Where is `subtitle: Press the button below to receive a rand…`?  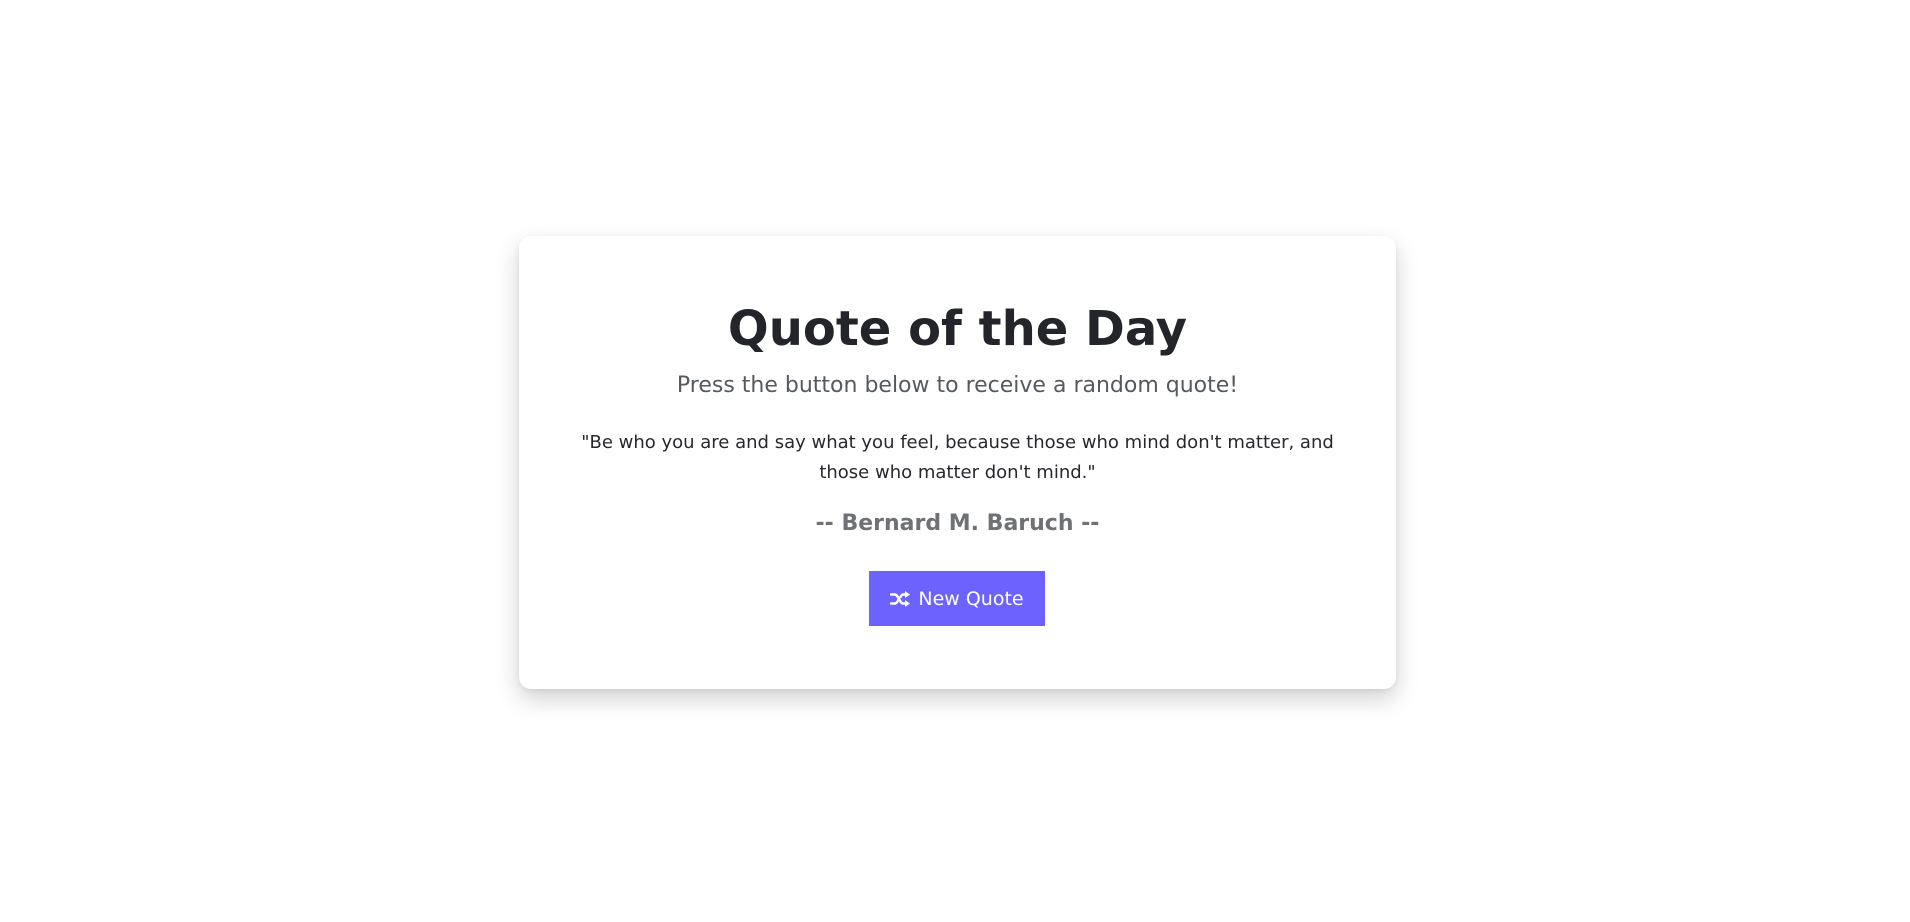 subtitle: Press the button below to receive a rand… is located at coordinates (957, 385).